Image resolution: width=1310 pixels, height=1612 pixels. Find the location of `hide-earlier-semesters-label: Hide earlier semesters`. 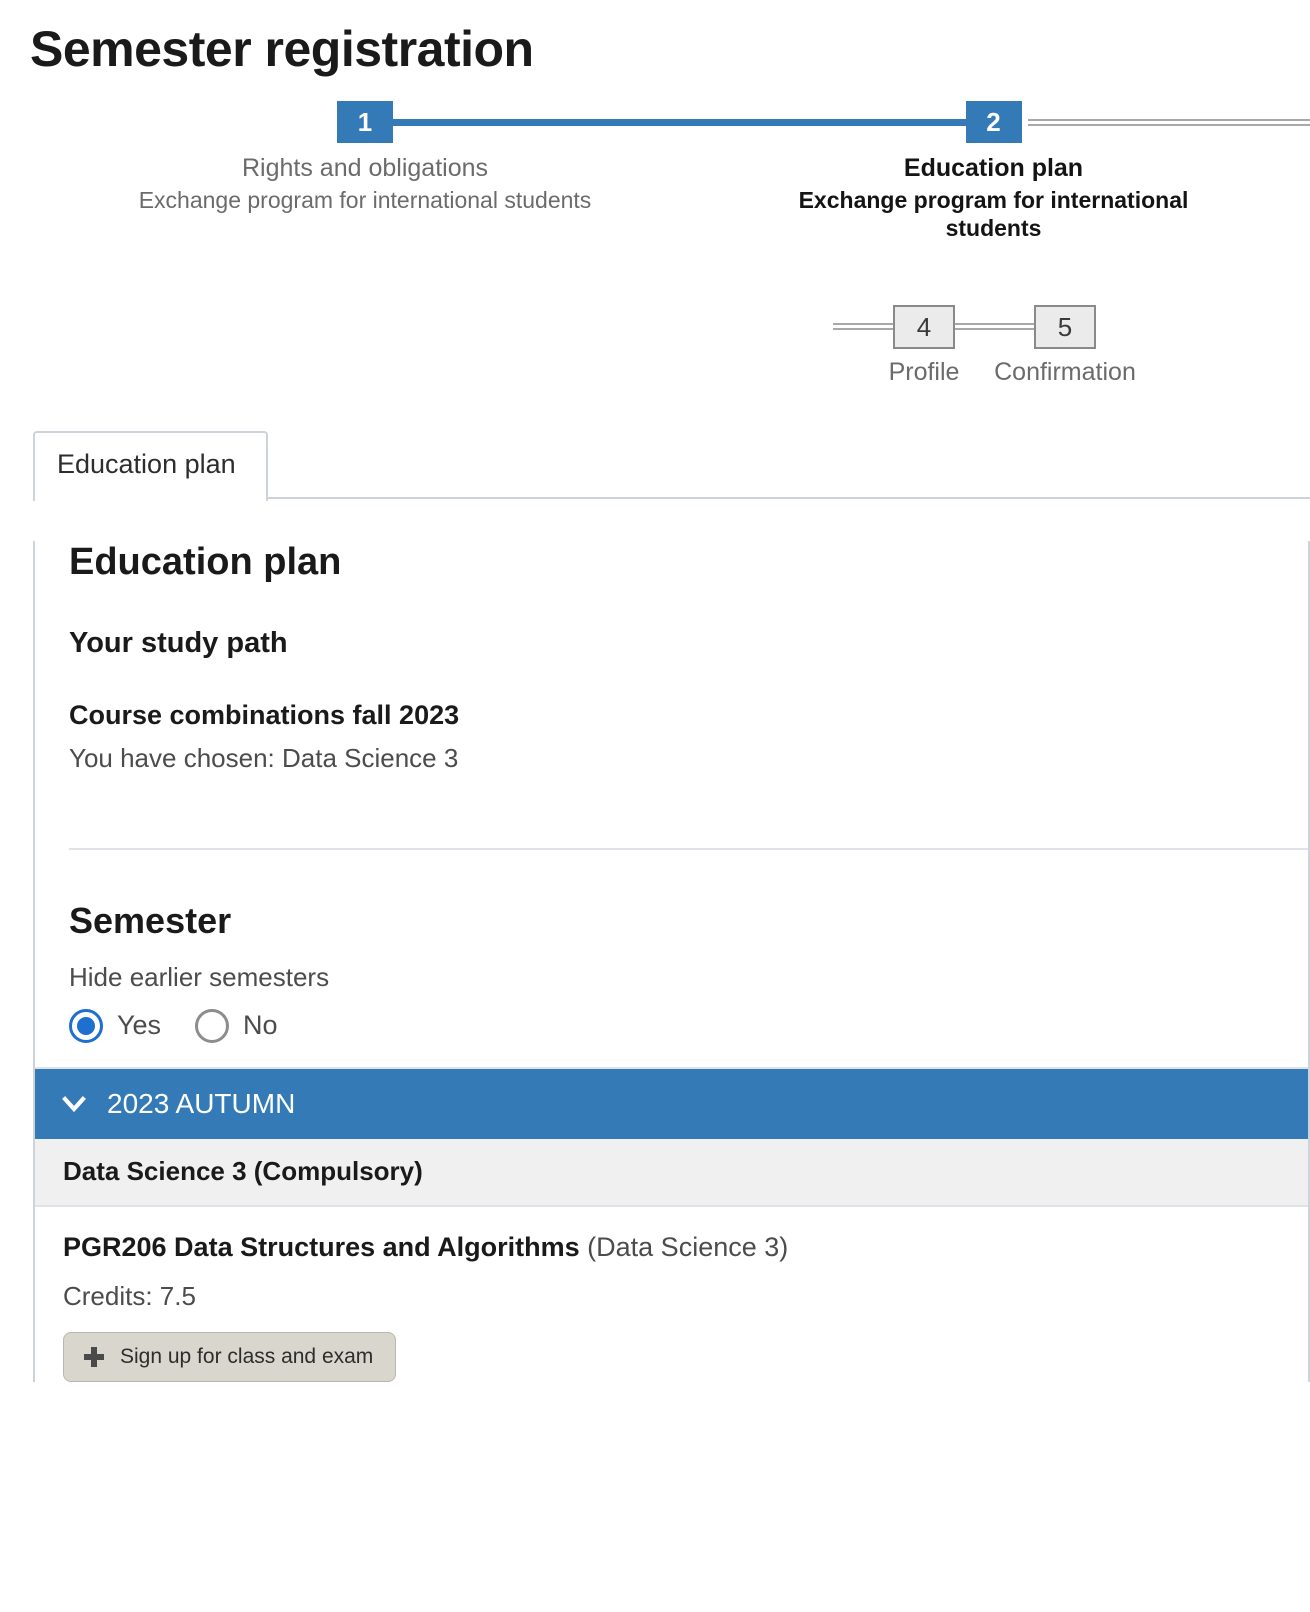

hide-earlier-semesters-label: Hide earlier semesters is located at coordinates (199, 976).